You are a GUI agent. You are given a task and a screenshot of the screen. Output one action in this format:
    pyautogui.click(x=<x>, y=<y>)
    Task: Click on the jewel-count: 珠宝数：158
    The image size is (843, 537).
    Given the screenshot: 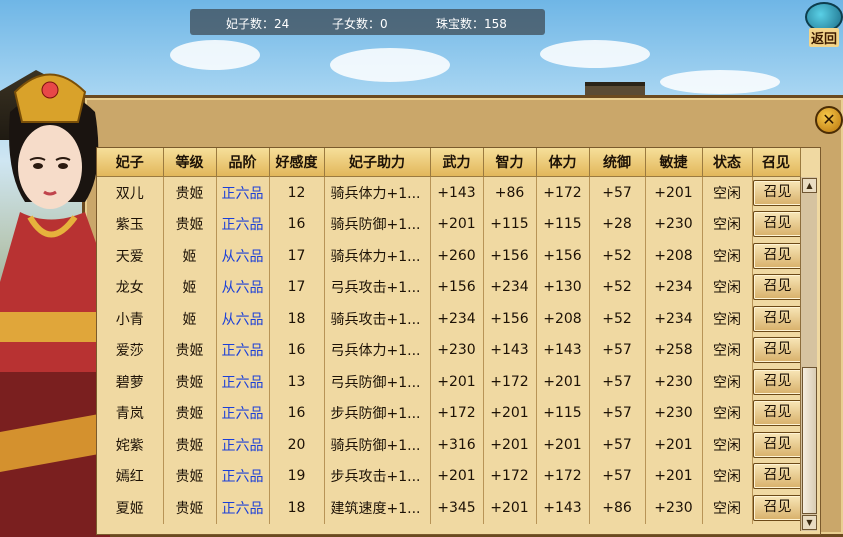 What is the action you would take?
    pyautogui.click(x=471, y=23)
    